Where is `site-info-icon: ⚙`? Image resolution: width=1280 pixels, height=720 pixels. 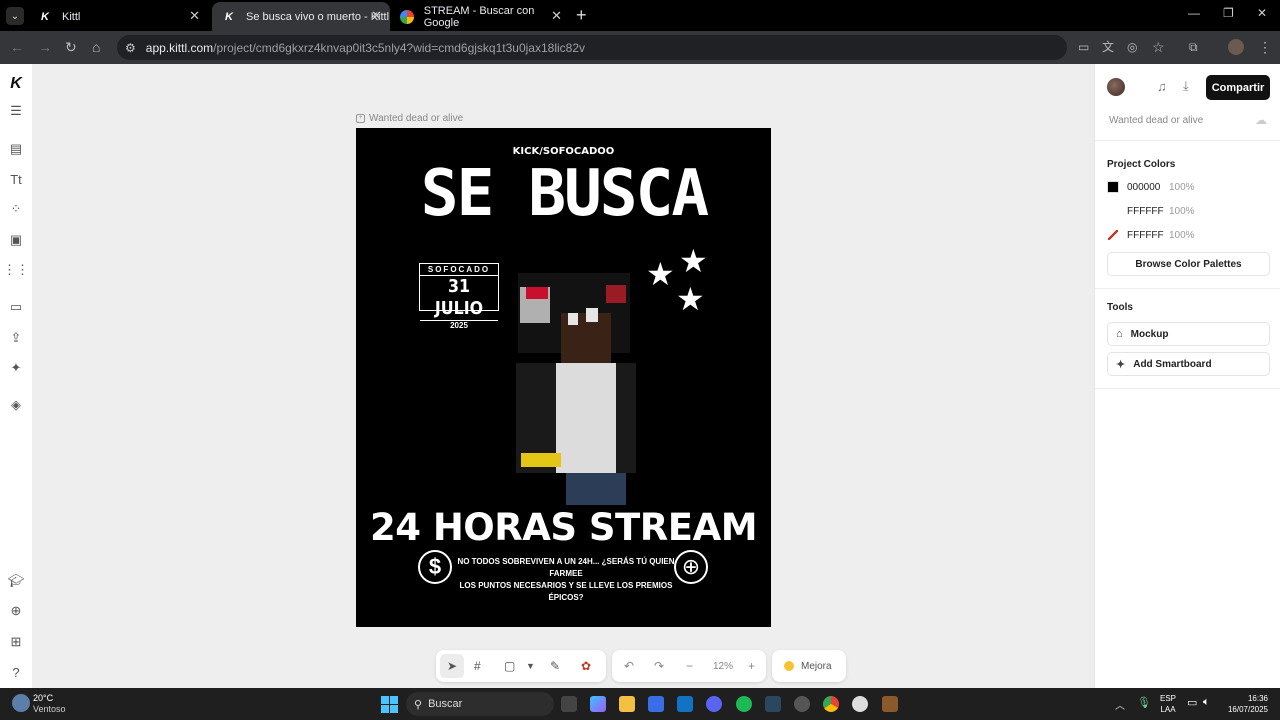 site-info-icon: ⚙ is located at coordinates (130, 48).